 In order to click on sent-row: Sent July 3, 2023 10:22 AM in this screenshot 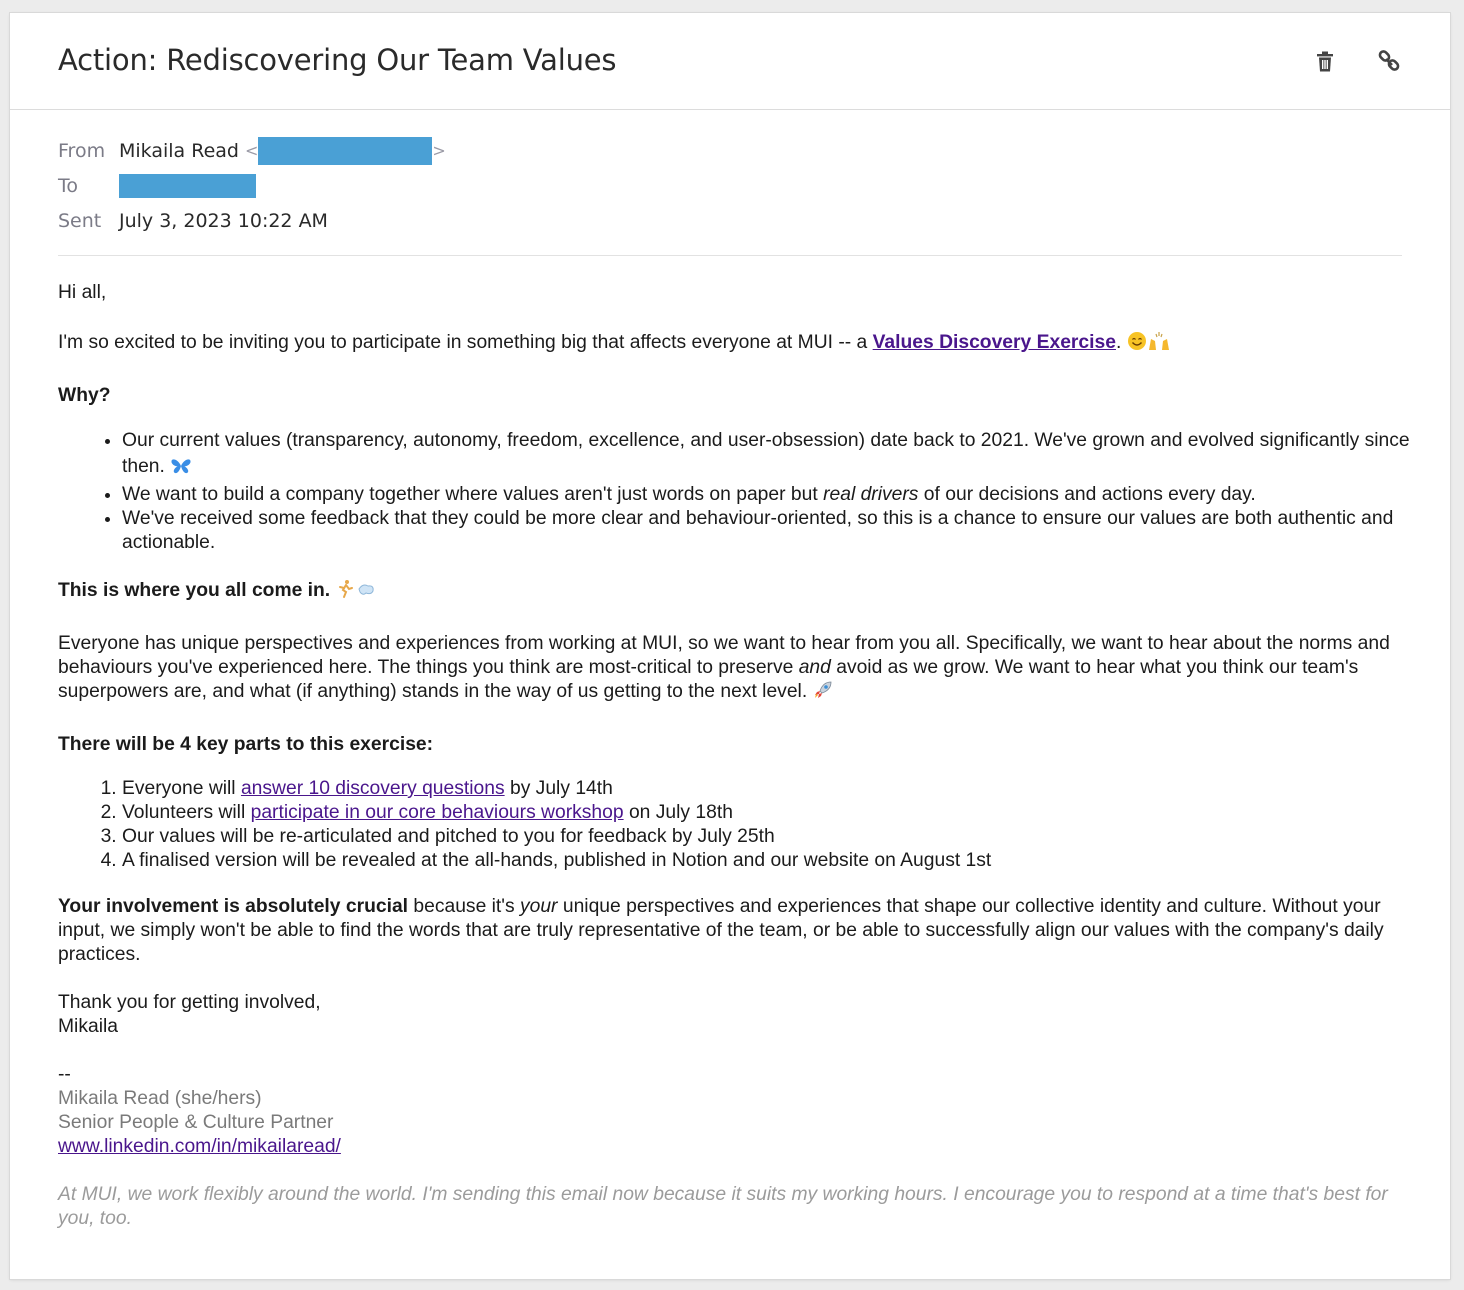, I will do `click(730, 220)`.